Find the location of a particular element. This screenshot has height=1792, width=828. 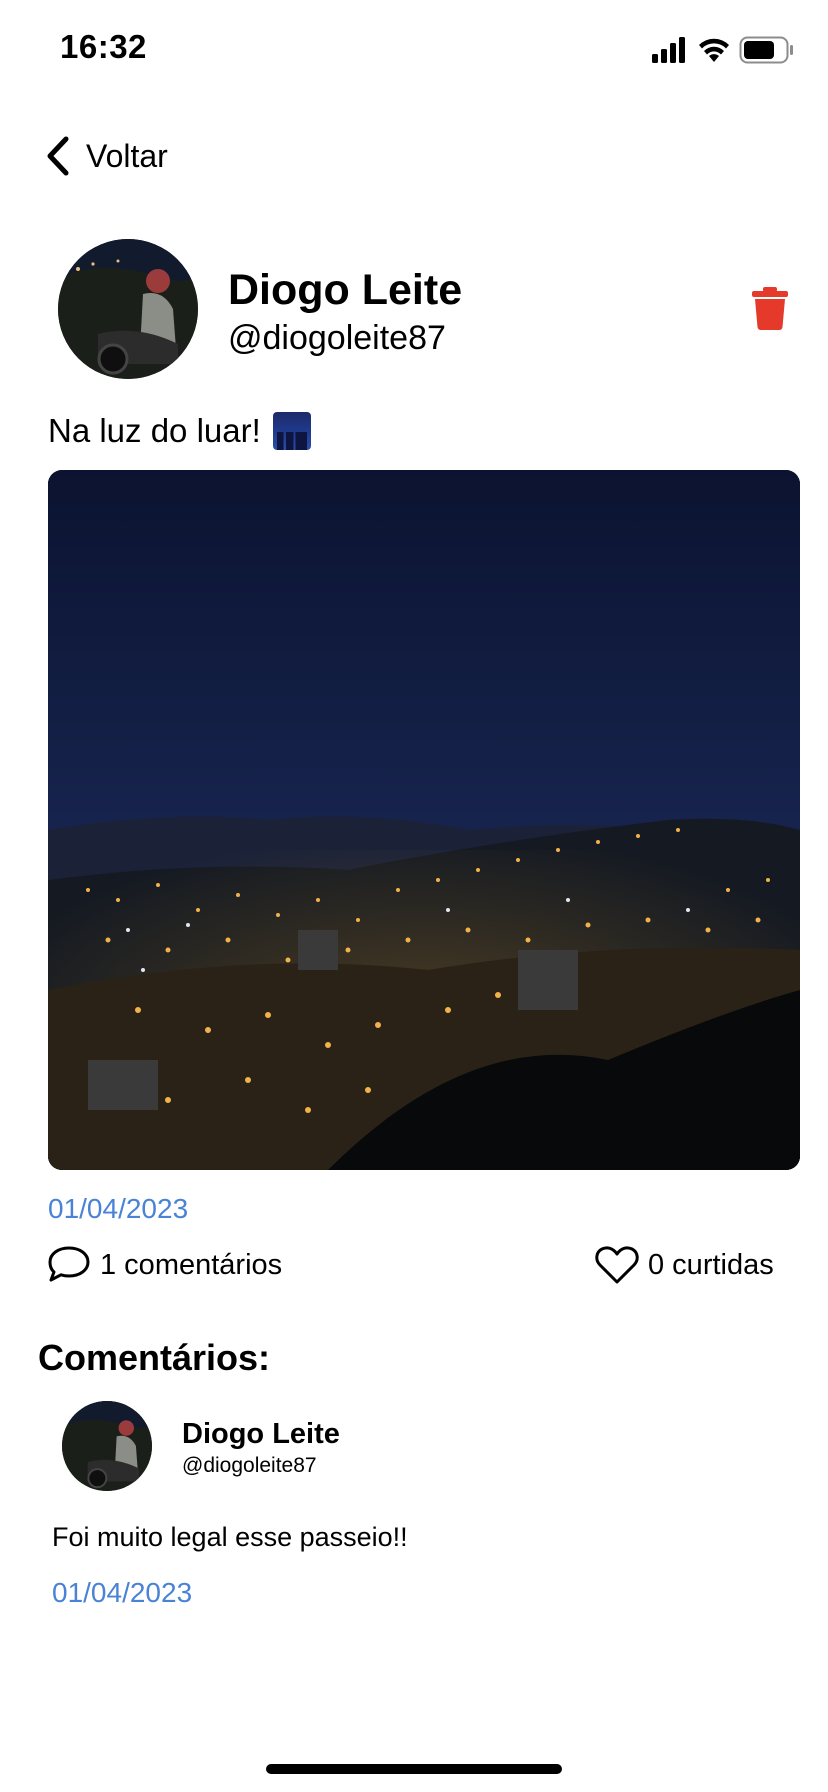

post-caption-text: Na luz do luar! is located at coordinates (154, 430).